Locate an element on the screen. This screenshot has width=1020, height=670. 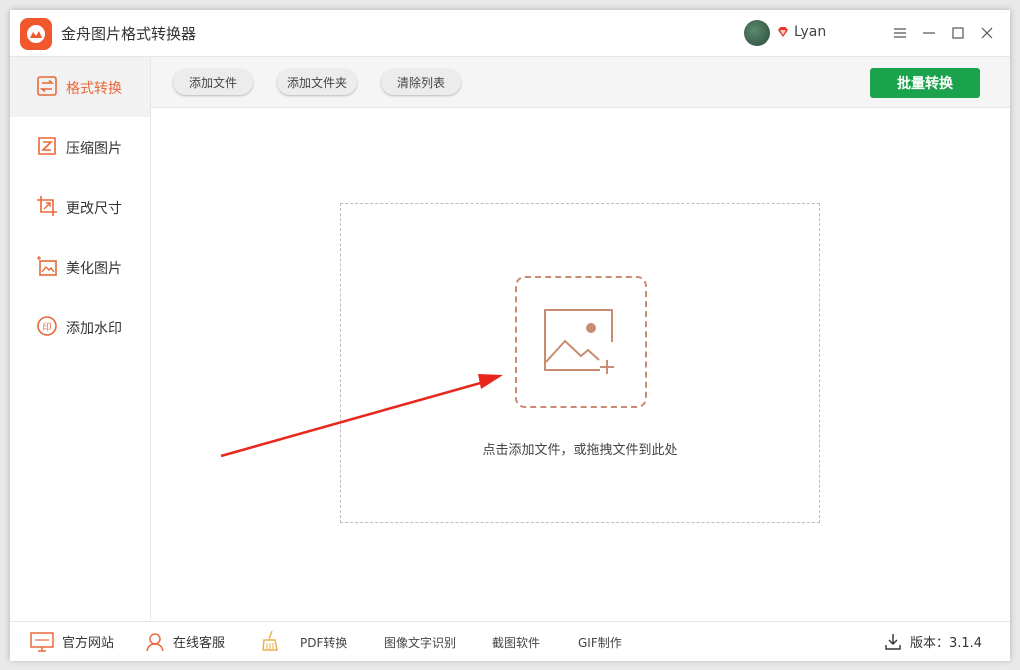
convert-icon is located at coordinates (47, 86).